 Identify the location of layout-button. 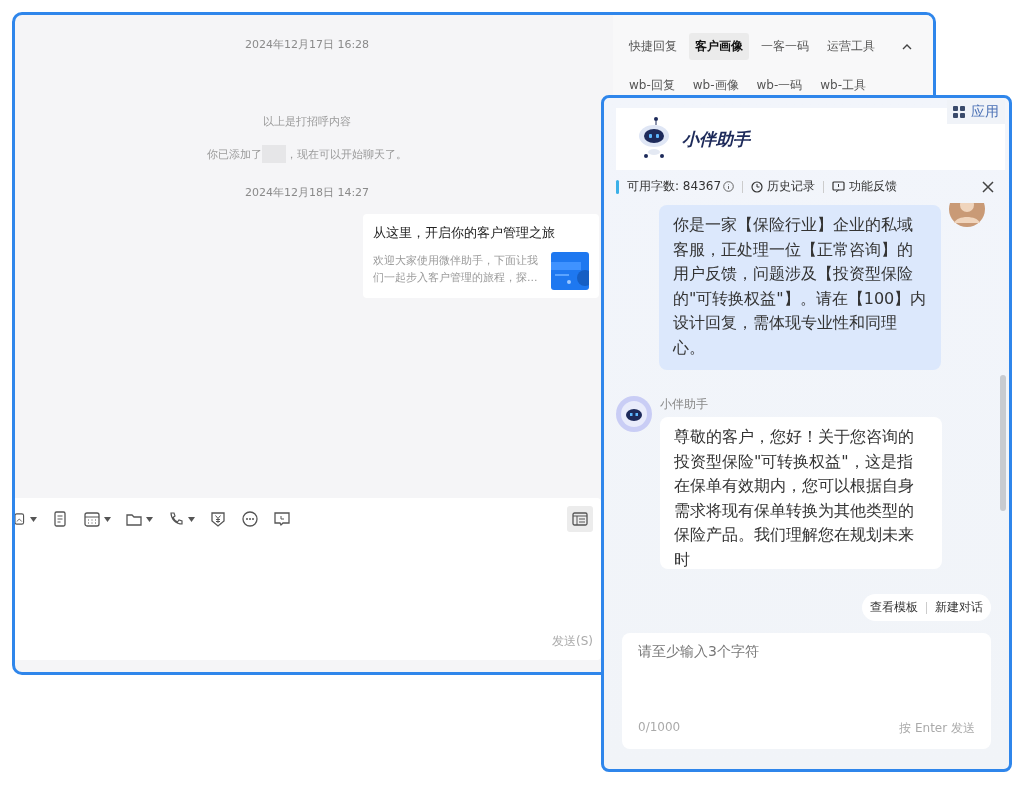
(580, 519).